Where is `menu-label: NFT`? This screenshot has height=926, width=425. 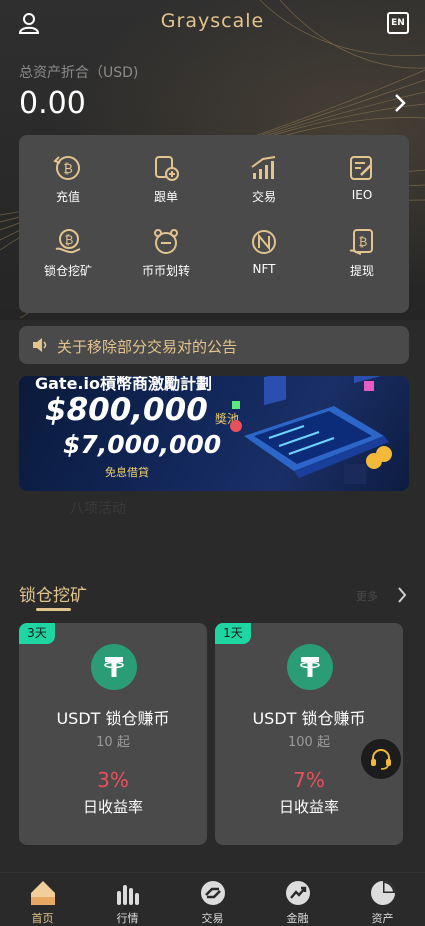 menu-label: NFT is located at coordinates (264, 269).